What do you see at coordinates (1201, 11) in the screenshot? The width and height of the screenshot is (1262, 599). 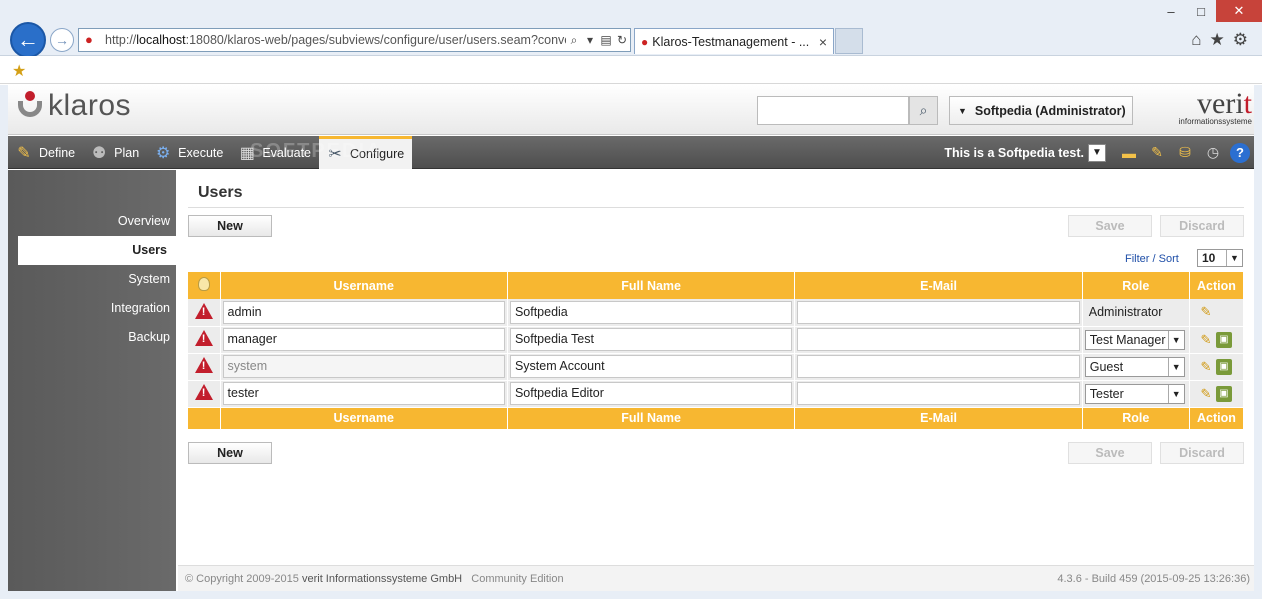 I see `maximize-button: □` at bounding box center [1201, 11].